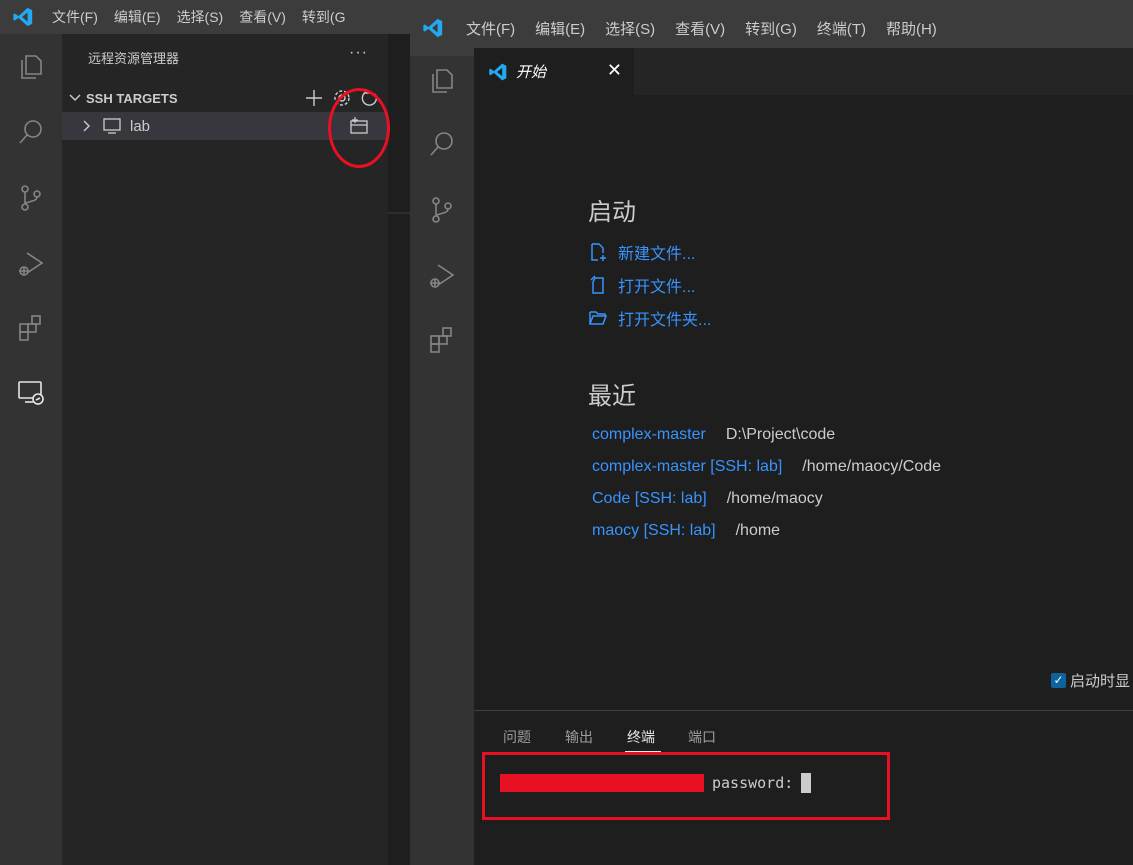 The height and width of the screenshot is (865, 1133). I want to click on recent-item-path: D:\Project\code, so click(780, 434).